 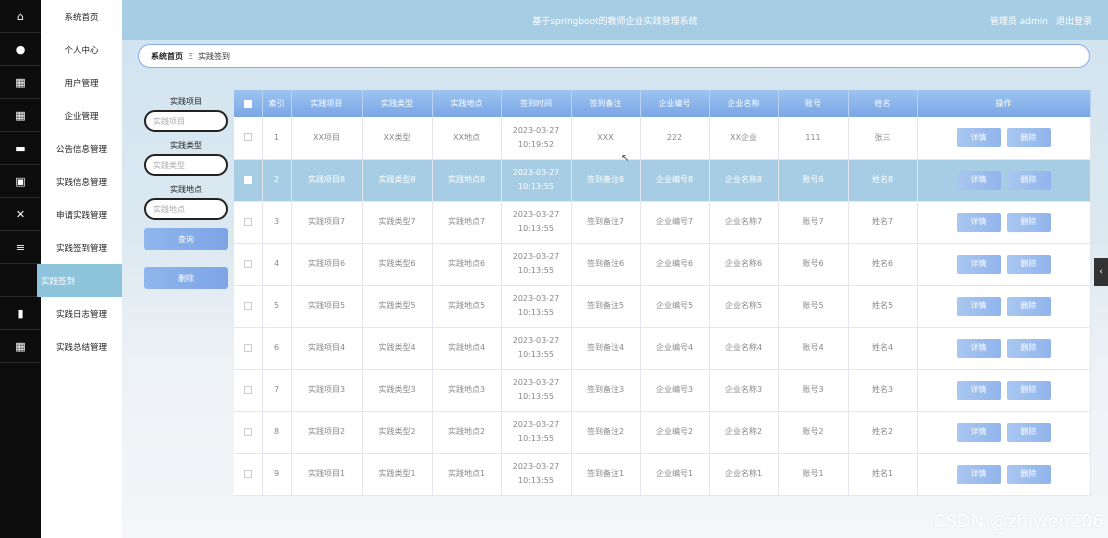 I want to click on table-cell: 实践地点7, so click(x=467, y=222).